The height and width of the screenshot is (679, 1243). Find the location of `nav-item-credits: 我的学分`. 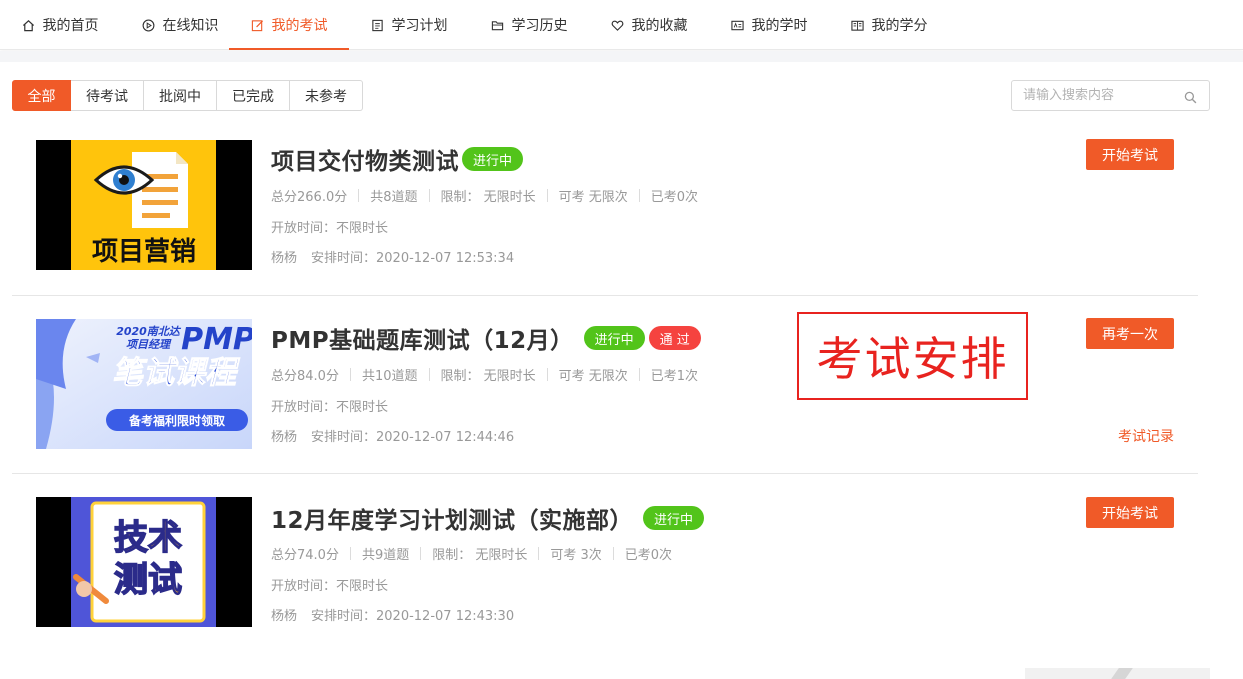

nav-item-credits: 我的学分 is located at coordinates (889, 25).